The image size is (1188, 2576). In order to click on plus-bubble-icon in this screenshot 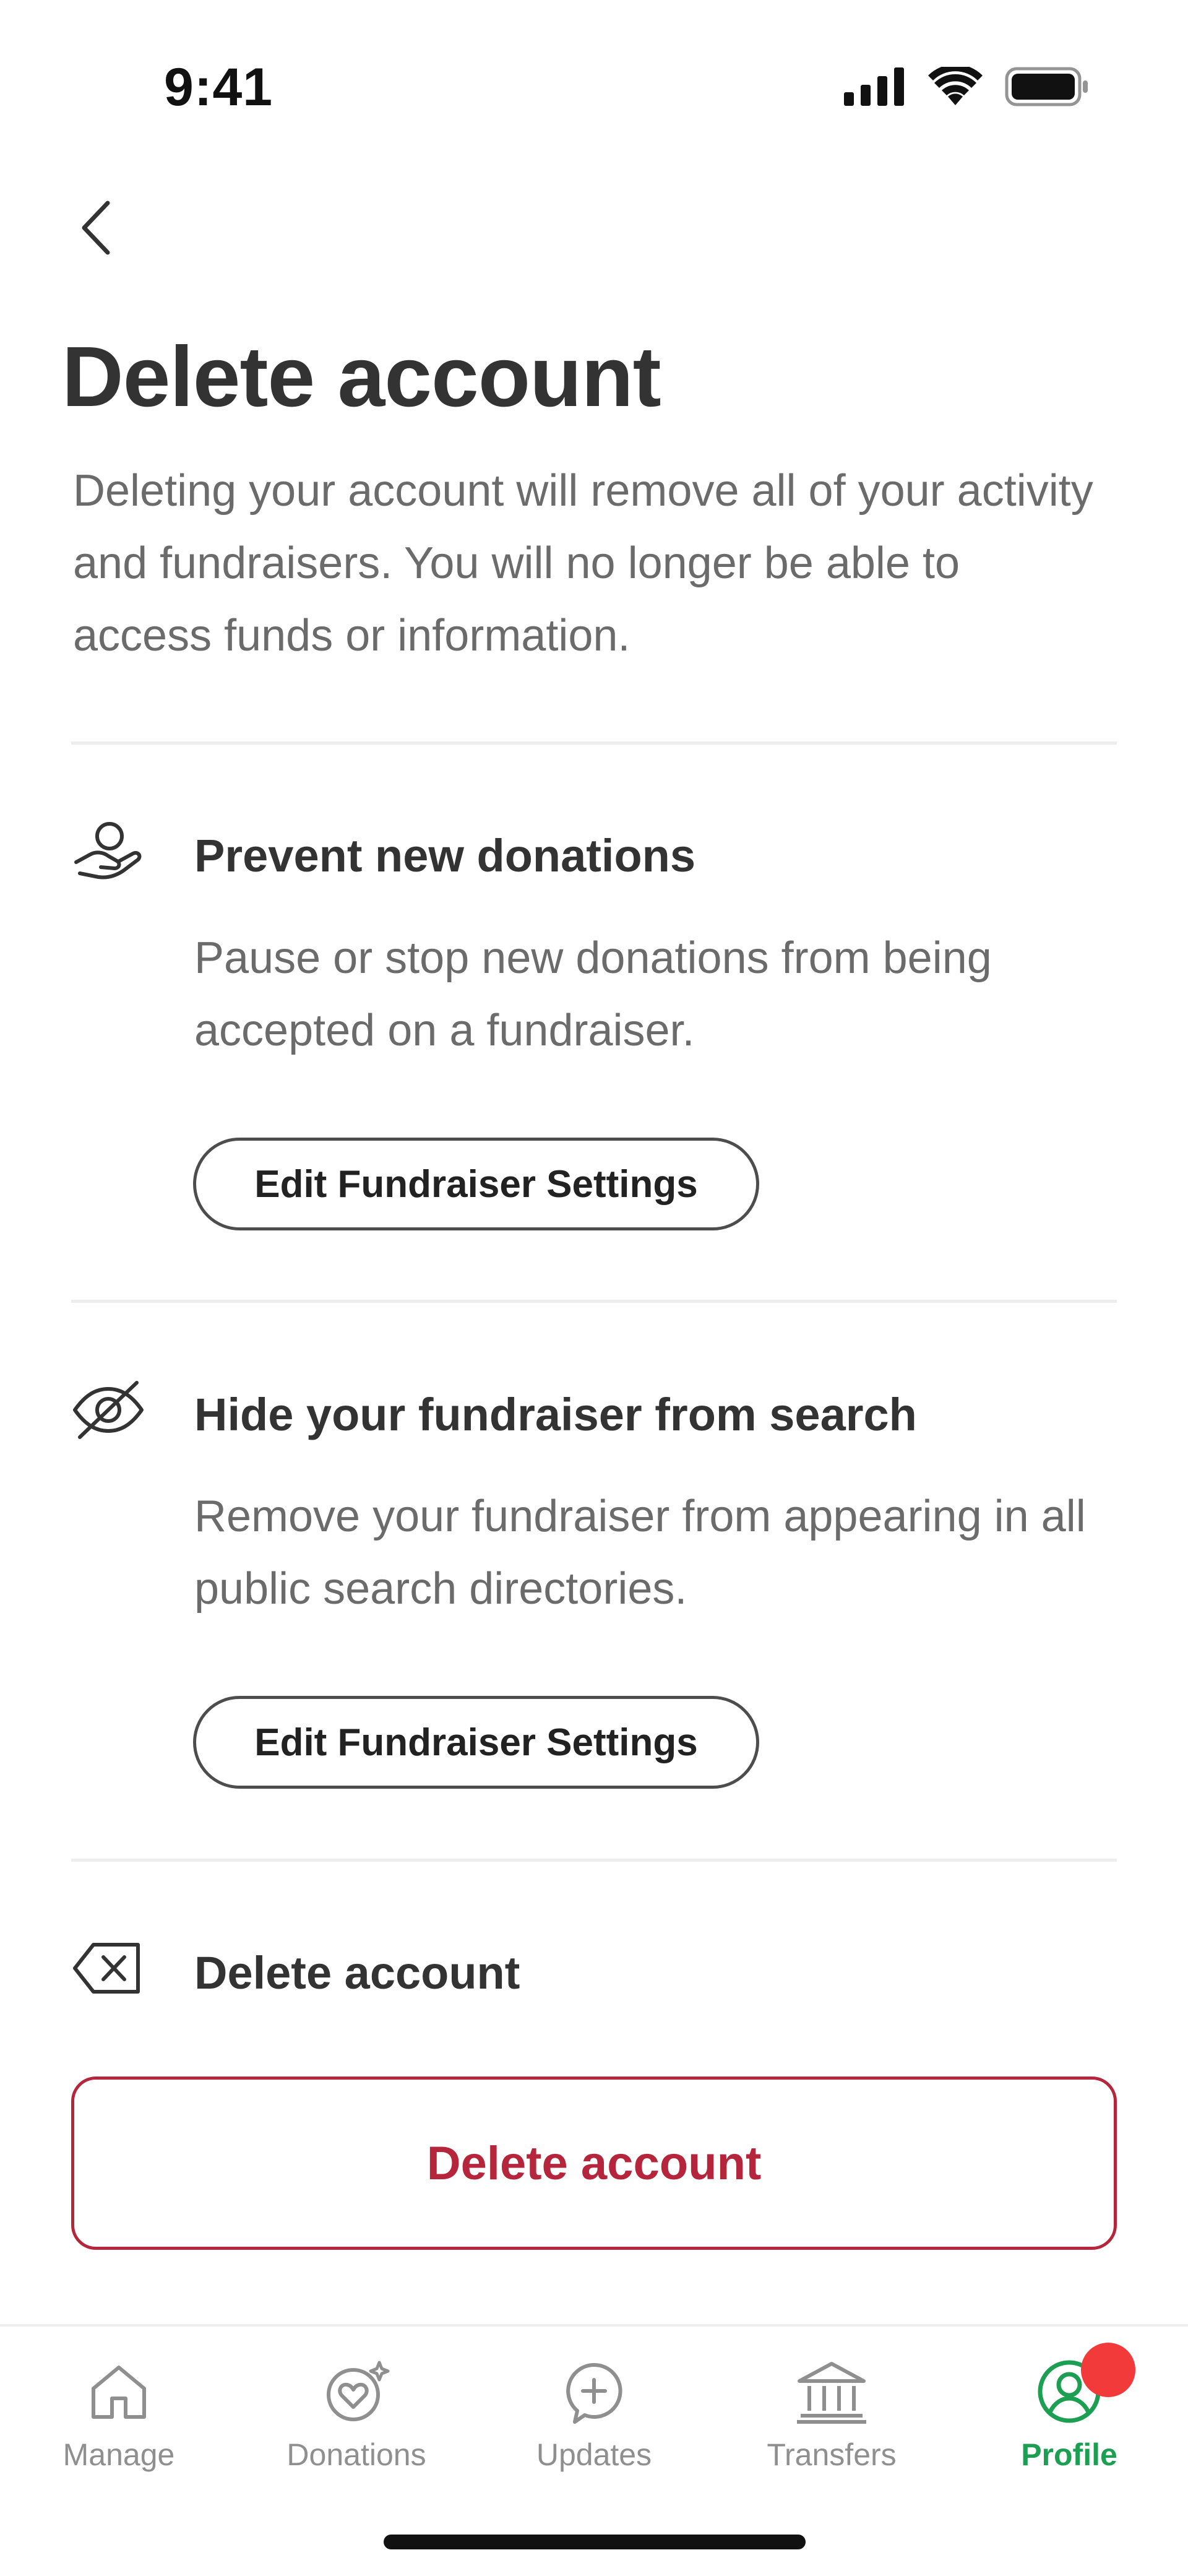, I will do `click(594, 2391)`.